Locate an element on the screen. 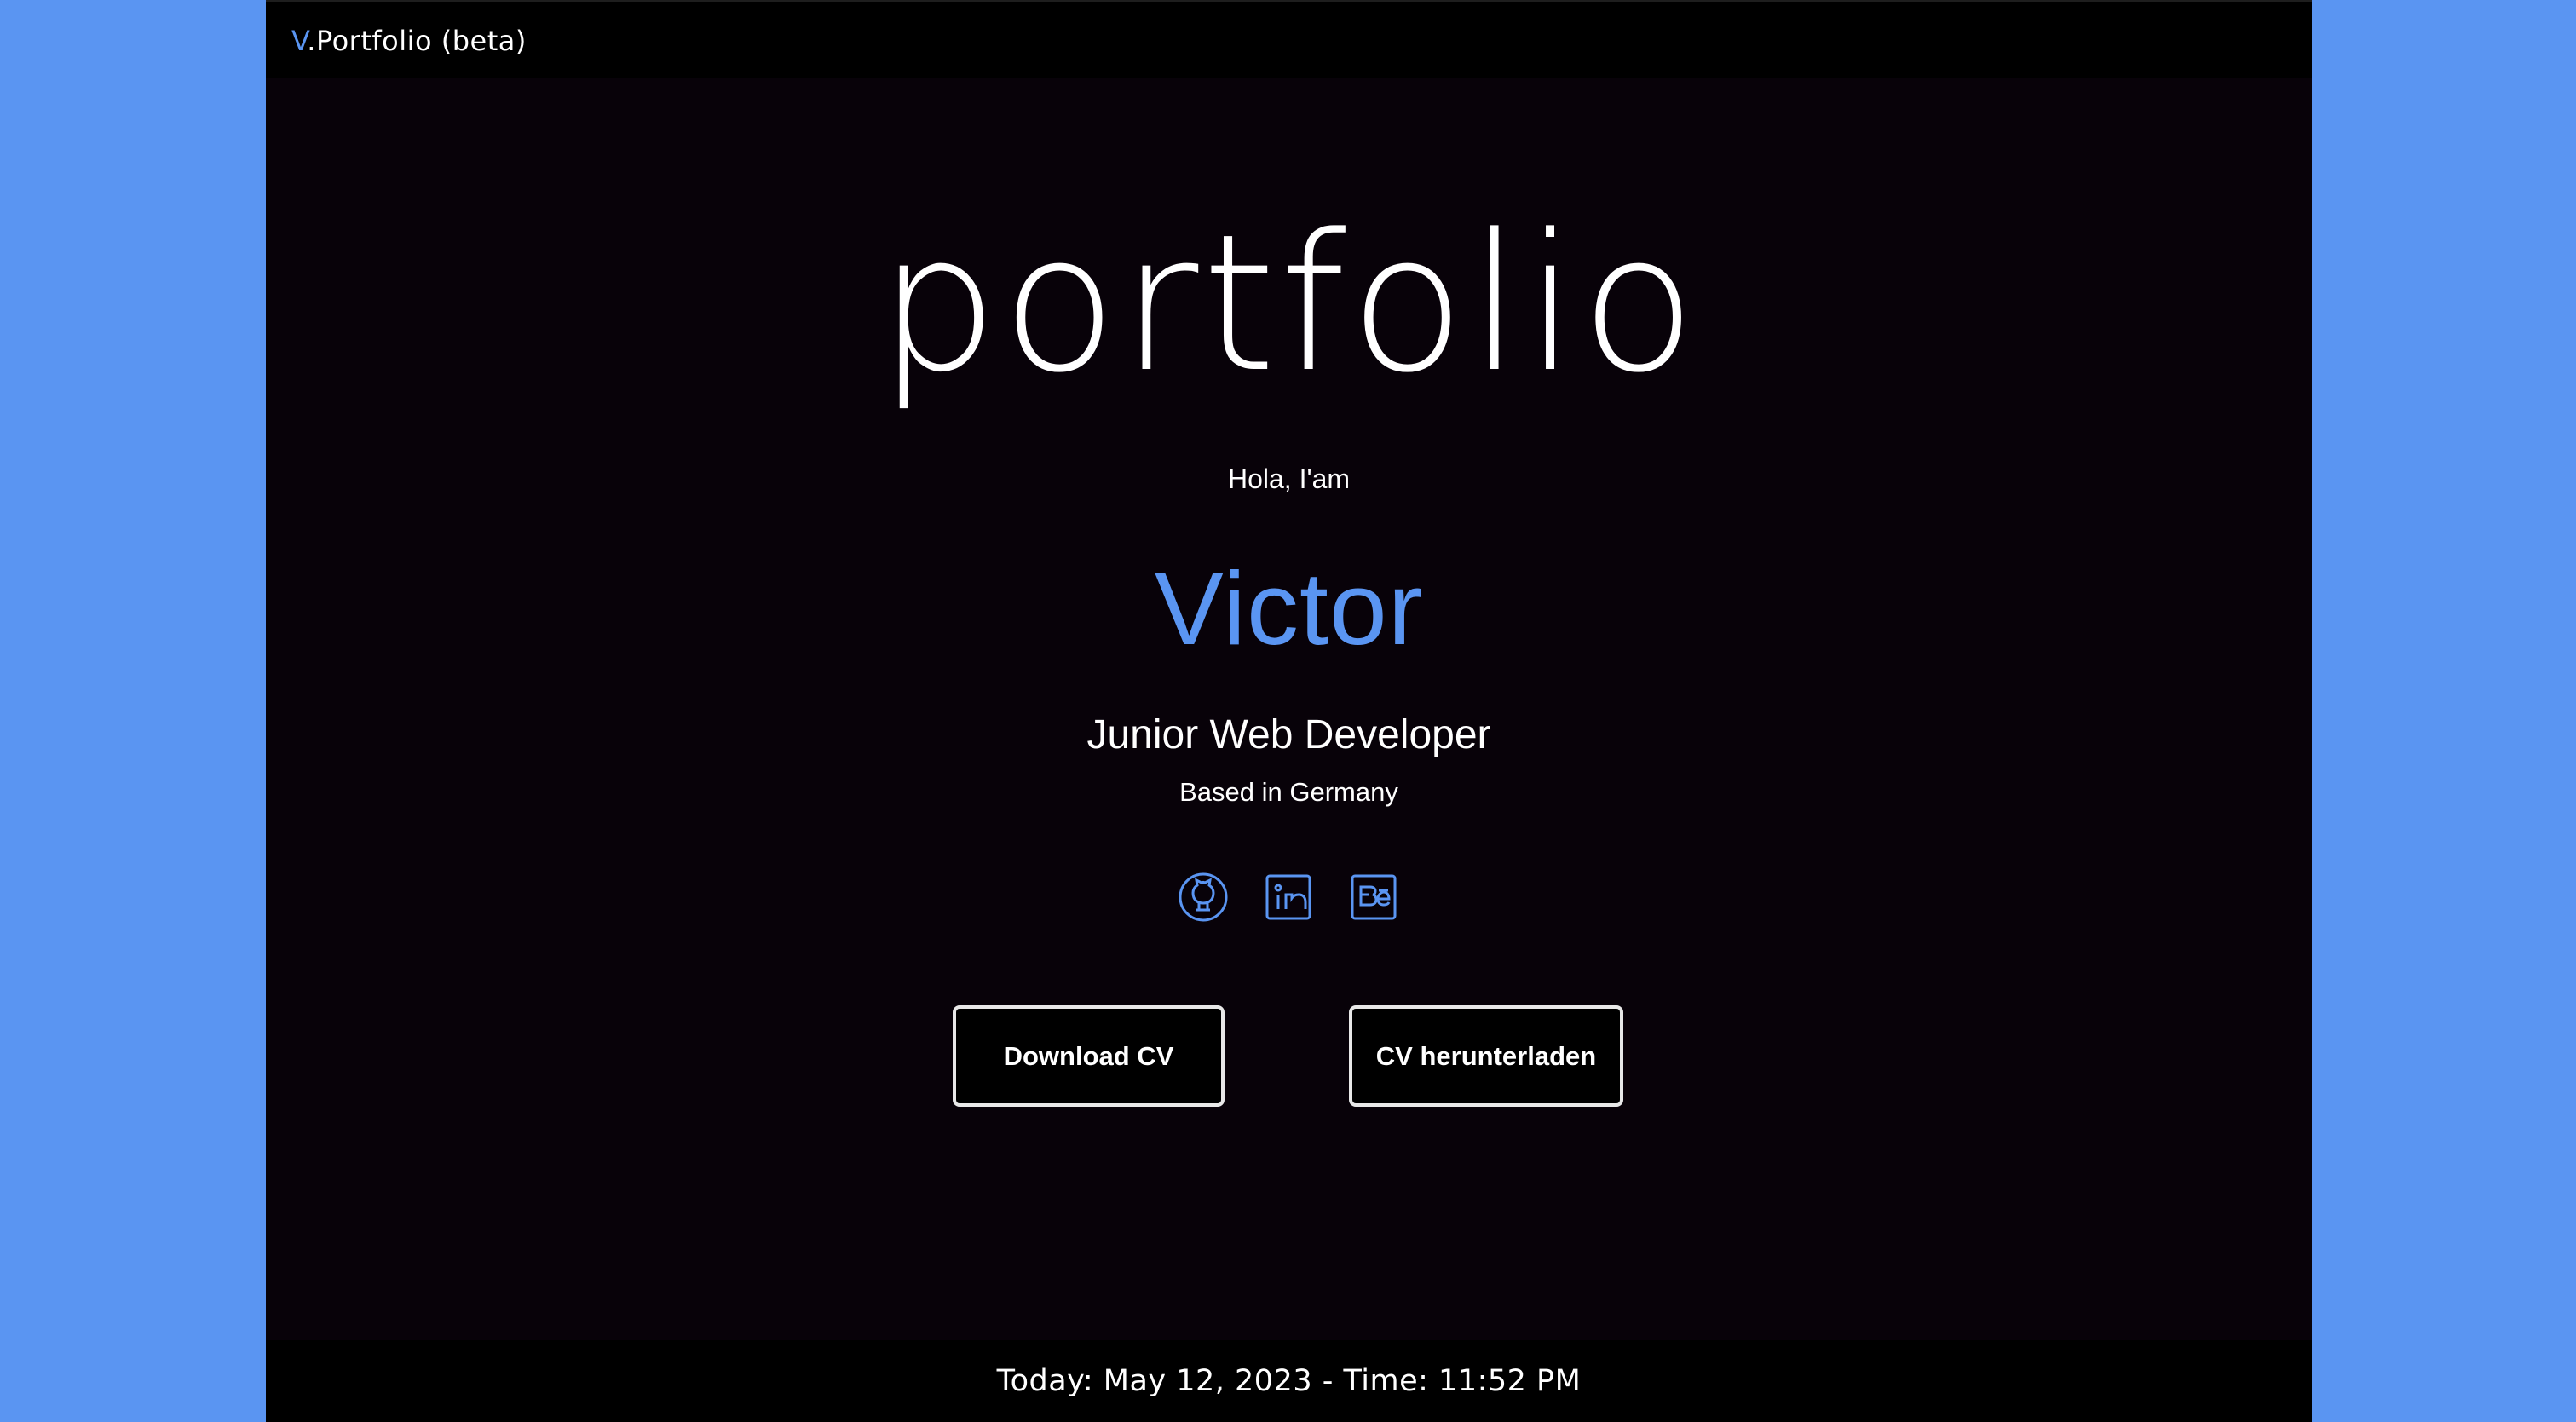 The height and width of the screenshot is (1422, 2576). behance-link is located at coordinates (1373, 897).